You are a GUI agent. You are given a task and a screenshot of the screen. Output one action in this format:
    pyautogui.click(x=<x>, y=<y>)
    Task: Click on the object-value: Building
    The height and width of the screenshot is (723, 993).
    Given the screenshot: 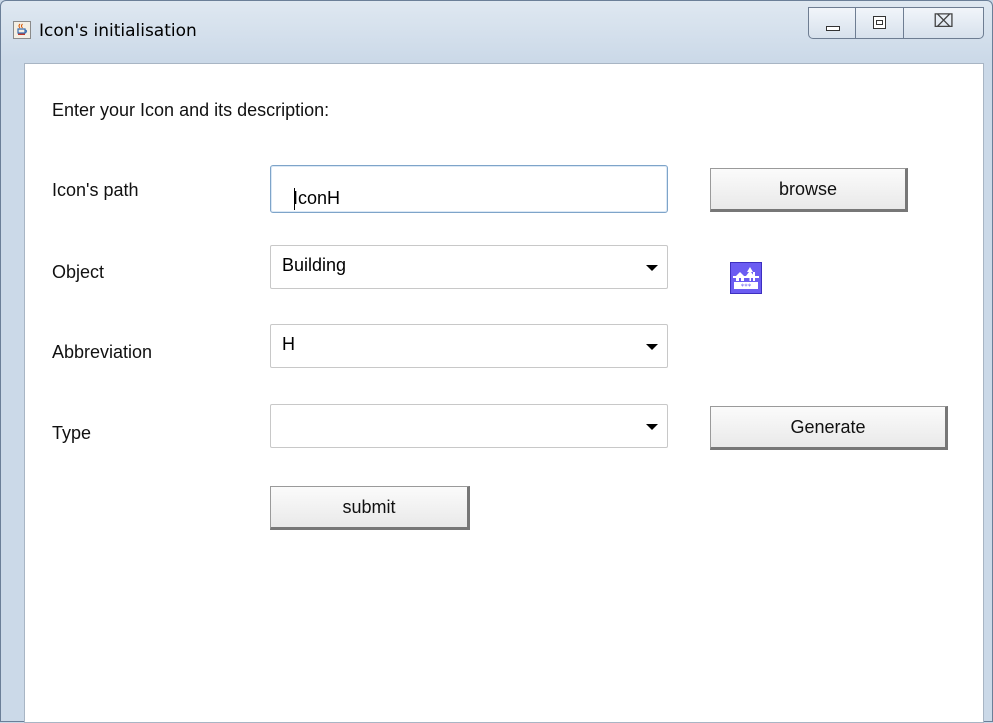 What is the action you would take?
    pyautogui.click(x=314, y=265)
    